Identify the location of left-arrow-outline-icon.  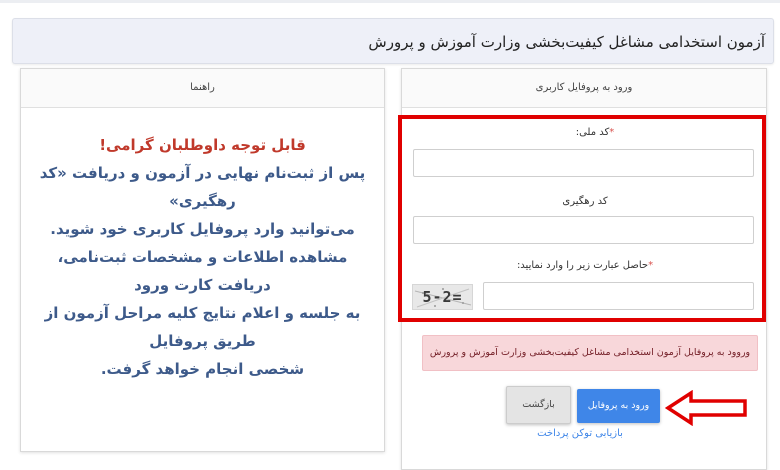
(706, 408).